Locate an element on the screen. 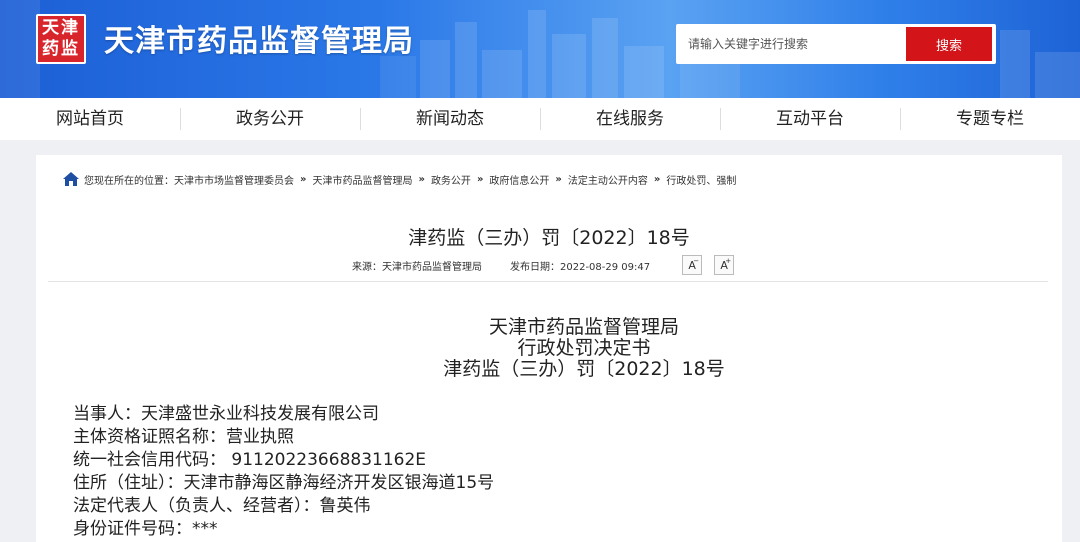  minus-icon: − is located at coordinates (696, 261).